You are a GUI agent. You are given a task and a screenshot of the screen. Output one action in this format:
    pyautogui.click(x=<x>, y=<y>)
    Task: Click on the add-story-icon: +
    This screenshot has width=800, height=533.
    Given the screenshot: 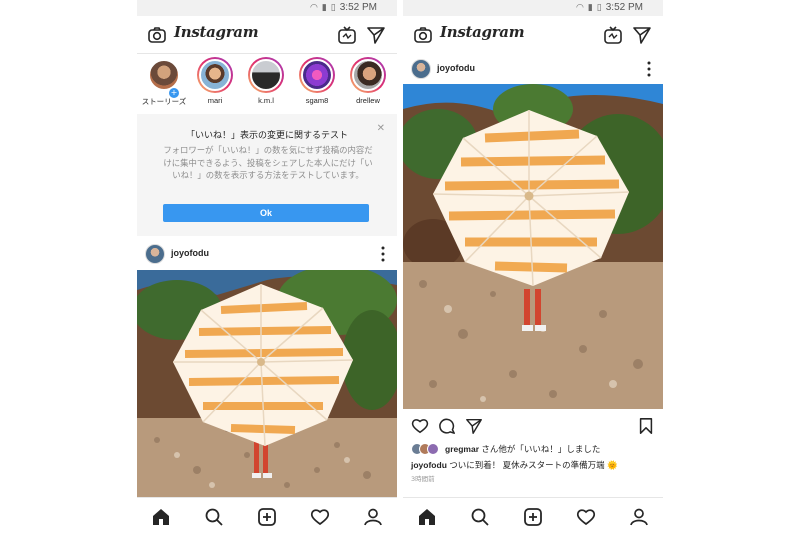 What is the action you would take?
    pyautogui.click(x=174, y=93)
    